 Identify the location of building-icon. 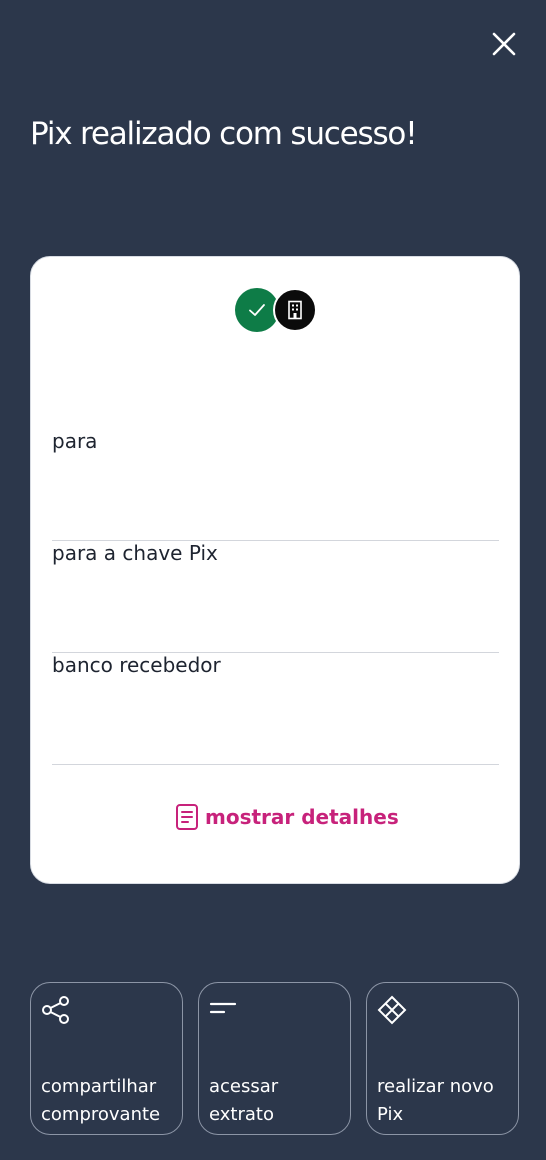
(295, 310).